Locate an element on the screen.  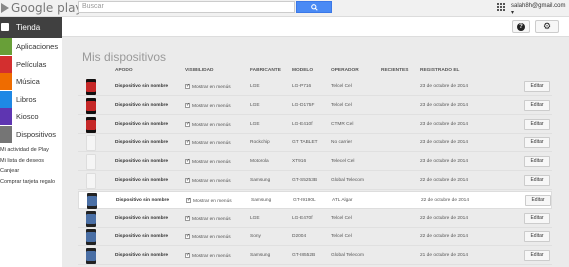
account-email: salah8h@gmail.com is located at coordinates (538, 6).